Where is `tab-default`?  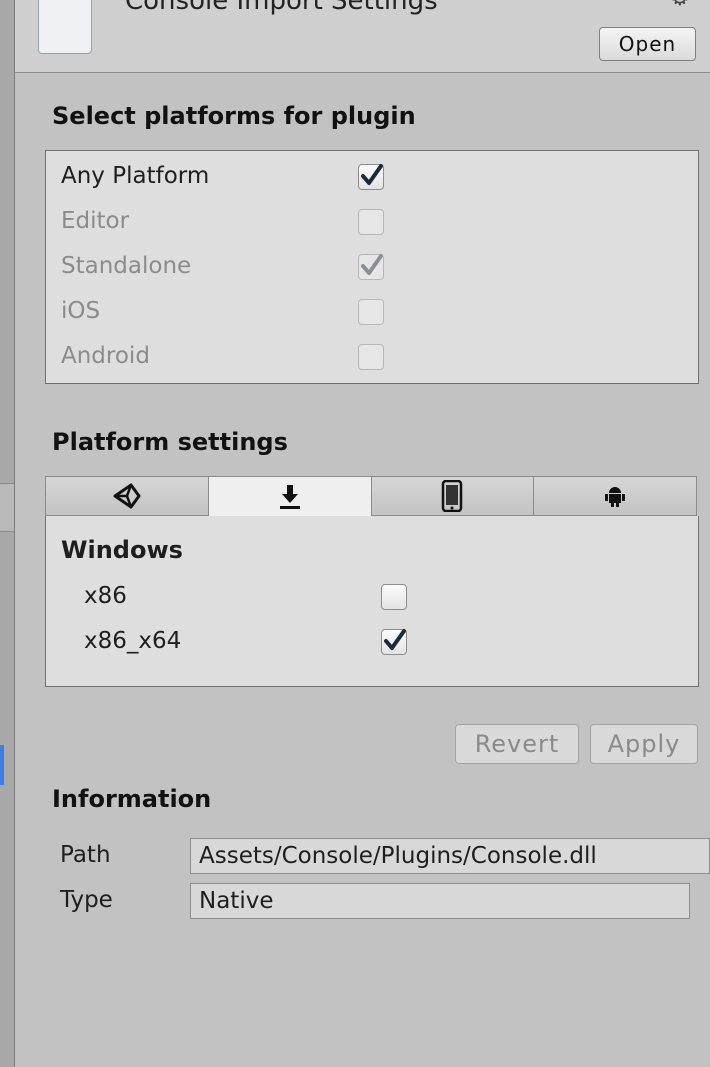
tab-default is located at coordinates (127, 496).